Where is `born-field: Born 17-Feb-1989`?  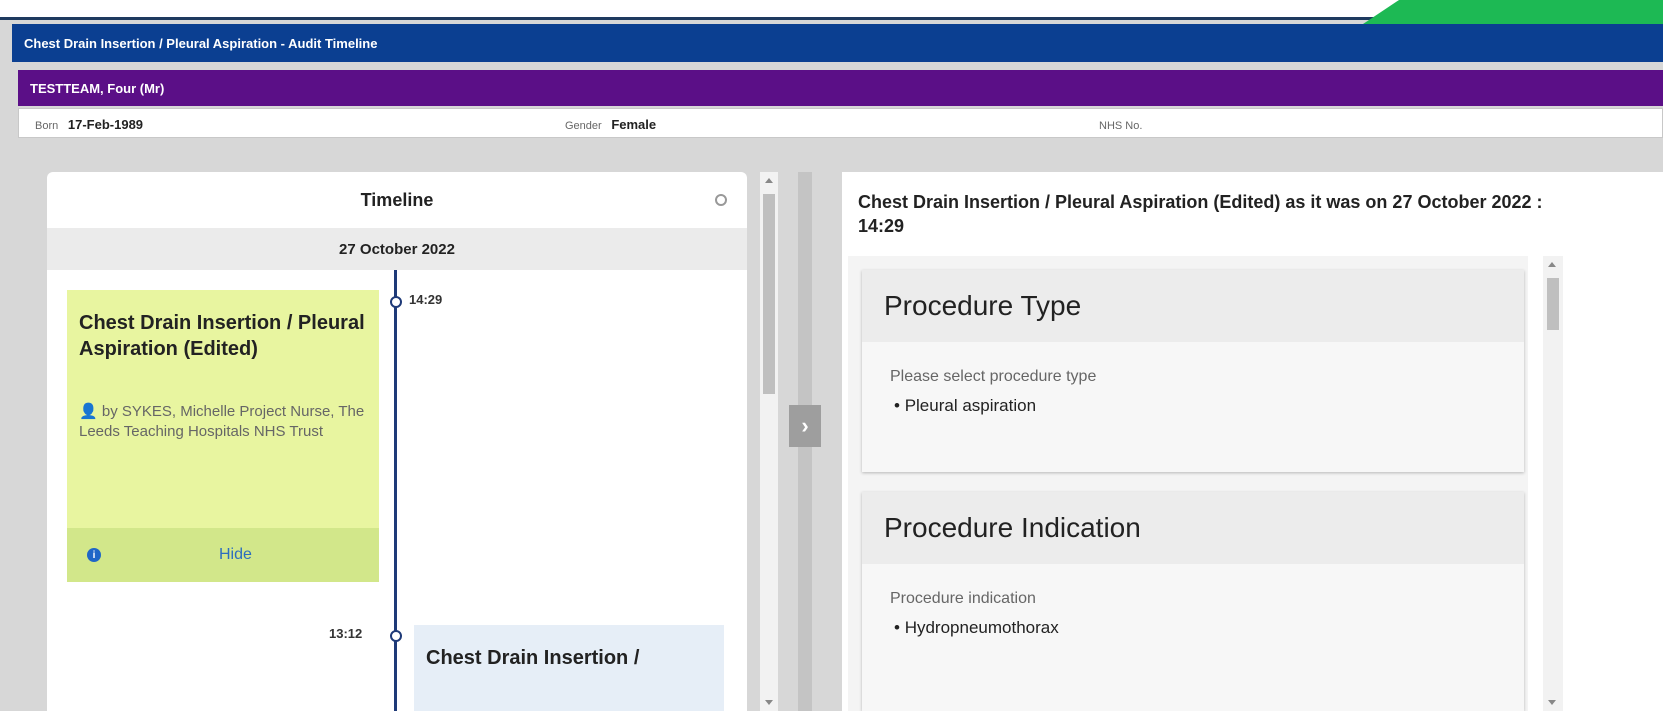 born-field: Born 17-Feb-1989 is located at coordinates (89, 124).